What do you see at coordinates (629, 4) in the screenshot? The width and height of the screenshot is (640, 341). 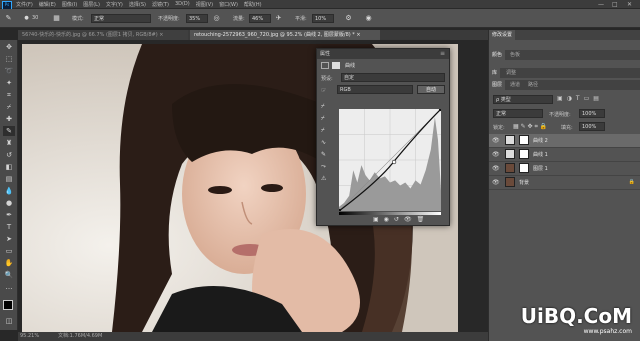 I see `close-button: ✕` at bounding box center [629, 4].